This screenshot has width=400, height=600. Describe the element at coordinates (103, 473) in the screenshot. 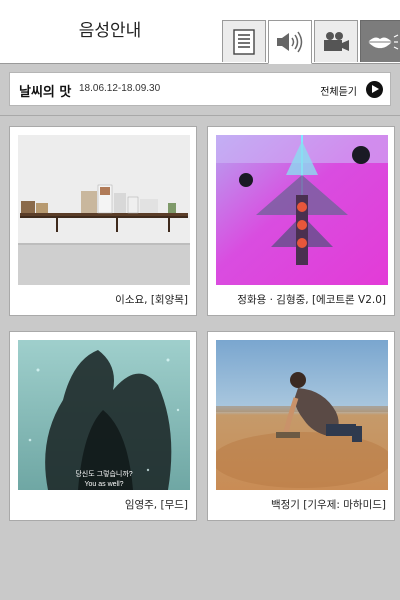

I see `video-subtitle-ko: 당신도 그렇습니까?` at that location.